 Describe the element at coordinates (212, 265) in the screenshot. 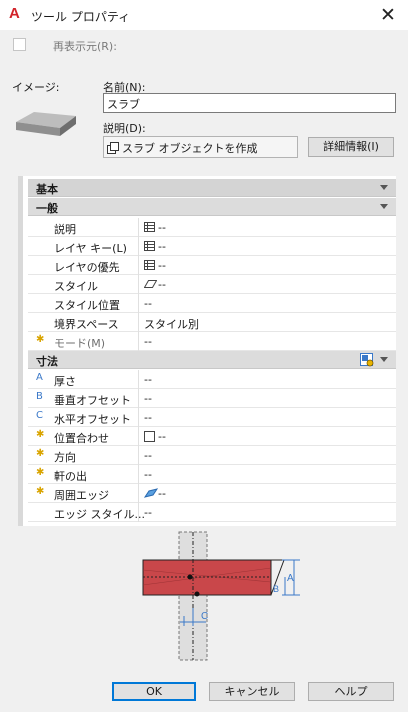

I see `property-row-layer-override: レイヤの優先 --` at that location.